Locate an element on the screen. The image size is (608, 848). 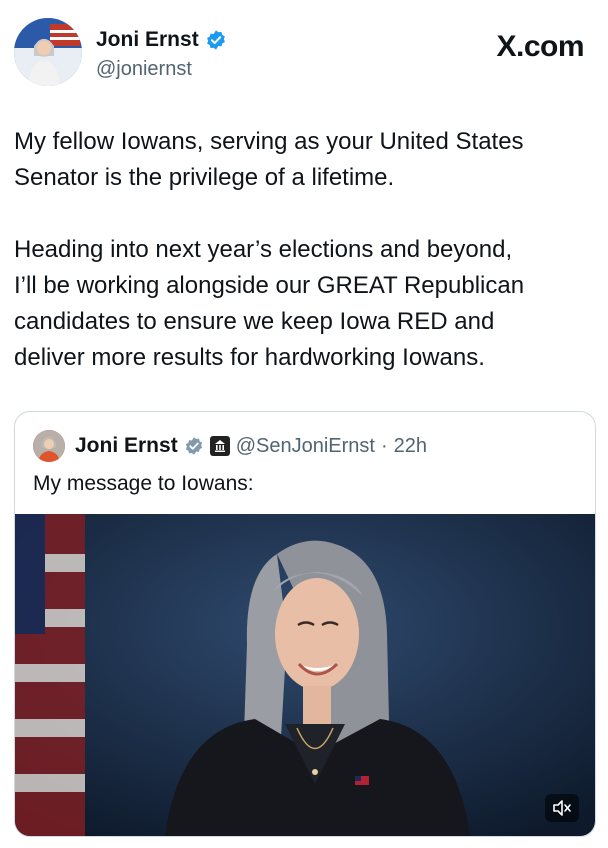
quoted-tweet-time: 22h is located at coordinates (410, 446).